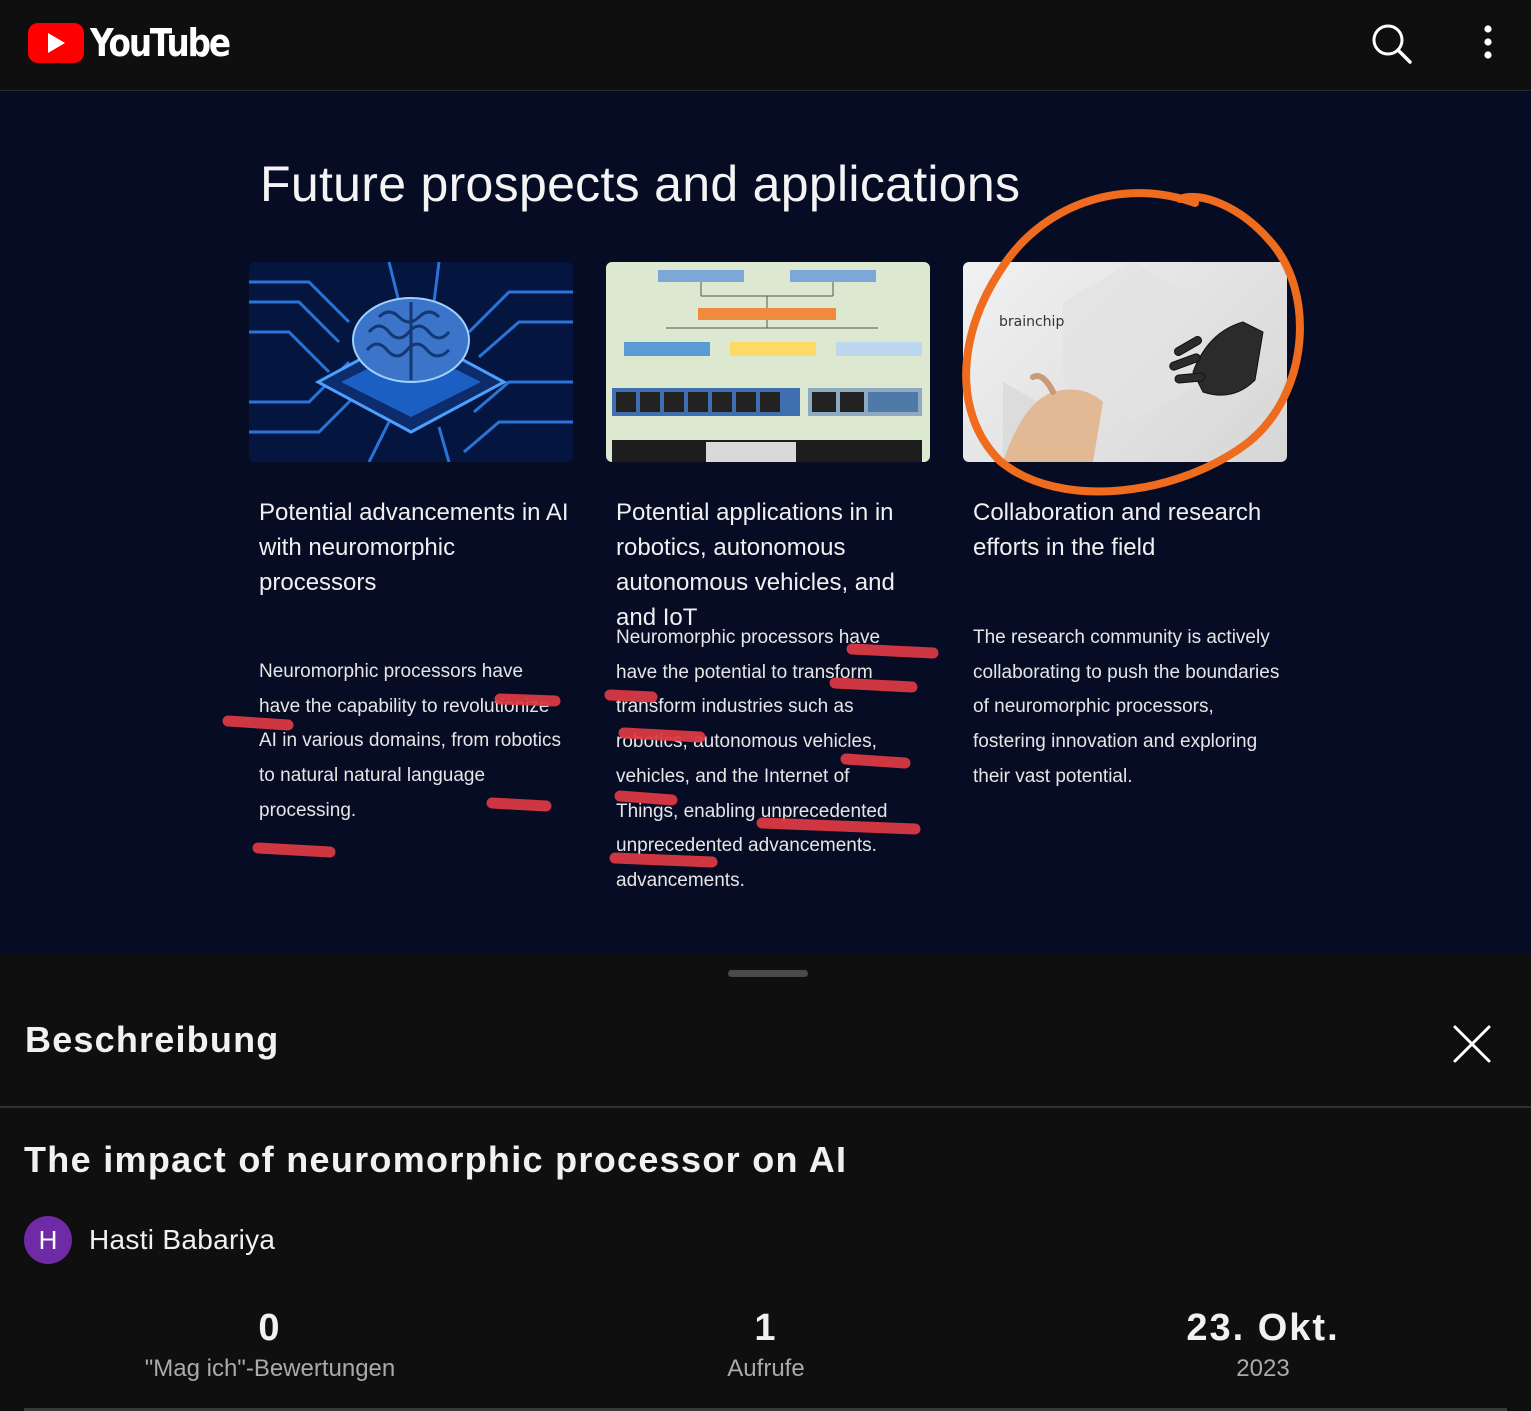  Describe the element at coordinates (1472, 1044) in the screenshot. I see `close-icon` at that location.